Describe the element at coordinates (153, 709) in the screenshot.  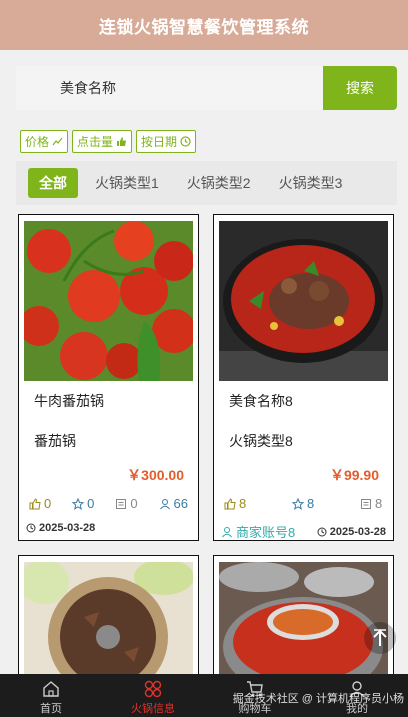
I see `tabbar-hotpot-label: 火锅信息` at that location.